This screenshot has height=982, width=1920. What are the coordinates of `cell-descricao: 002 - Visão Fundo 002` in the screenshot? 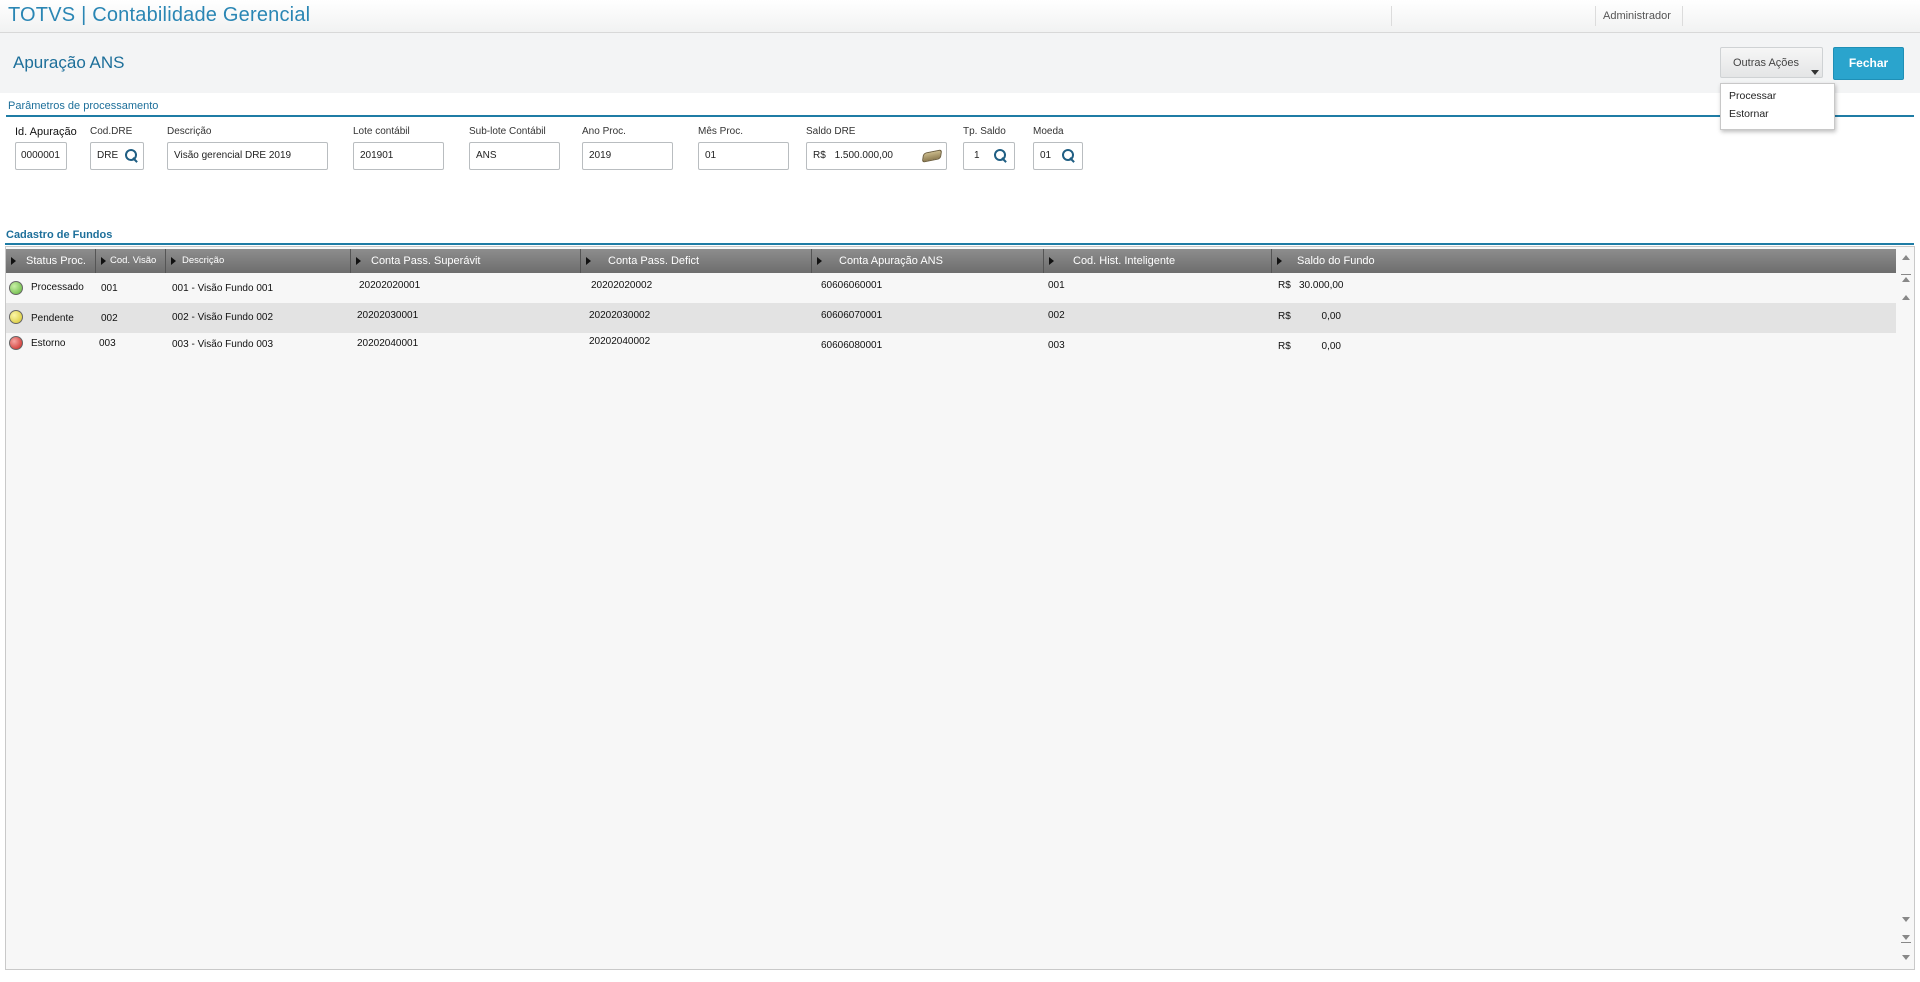 It's located at (223, 317).